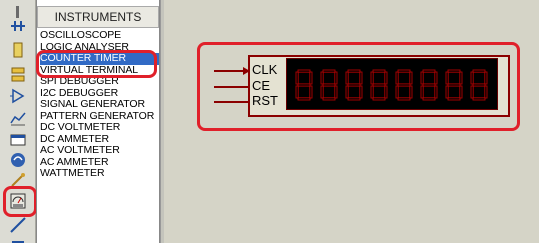 This screenshot has width=539, height=243. I want to click on generator-icon, so click(18, 96).